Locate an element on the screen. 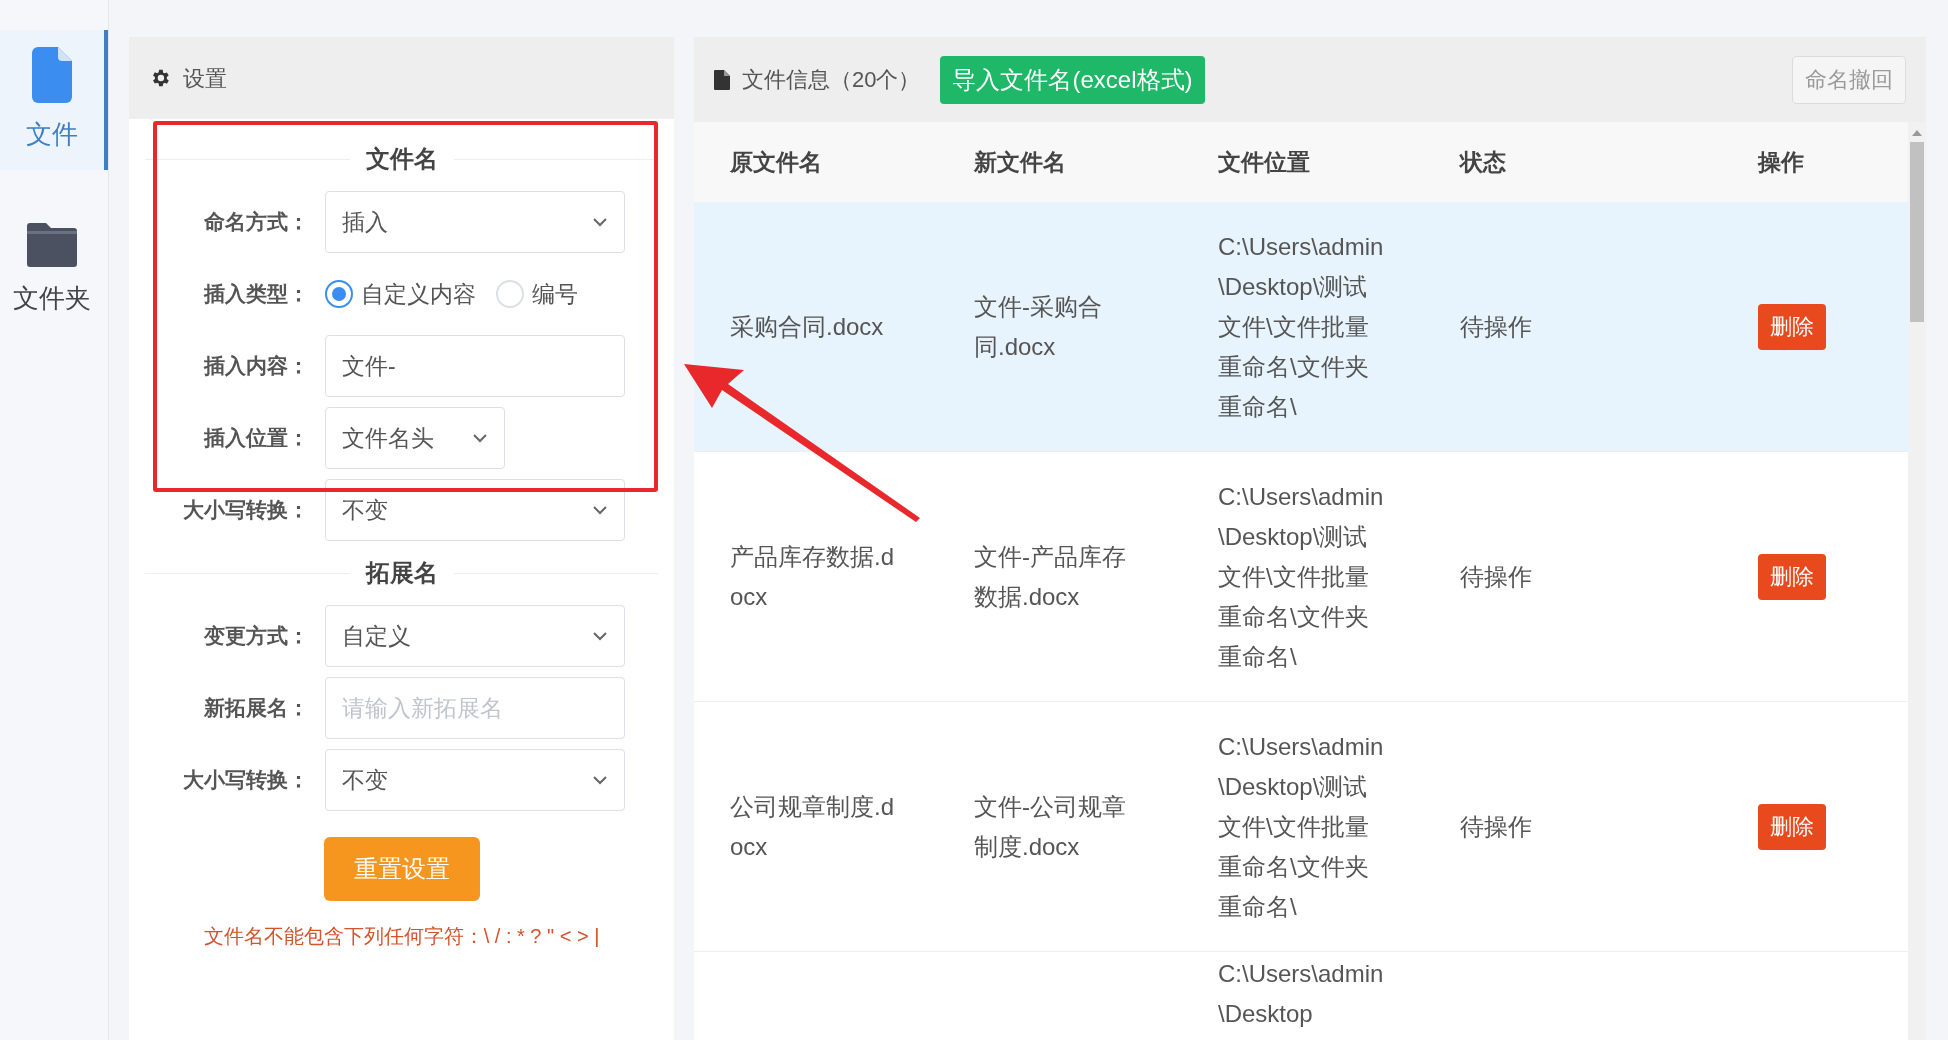  sidebar-item: 文件 is located at coordinates (54, 100).